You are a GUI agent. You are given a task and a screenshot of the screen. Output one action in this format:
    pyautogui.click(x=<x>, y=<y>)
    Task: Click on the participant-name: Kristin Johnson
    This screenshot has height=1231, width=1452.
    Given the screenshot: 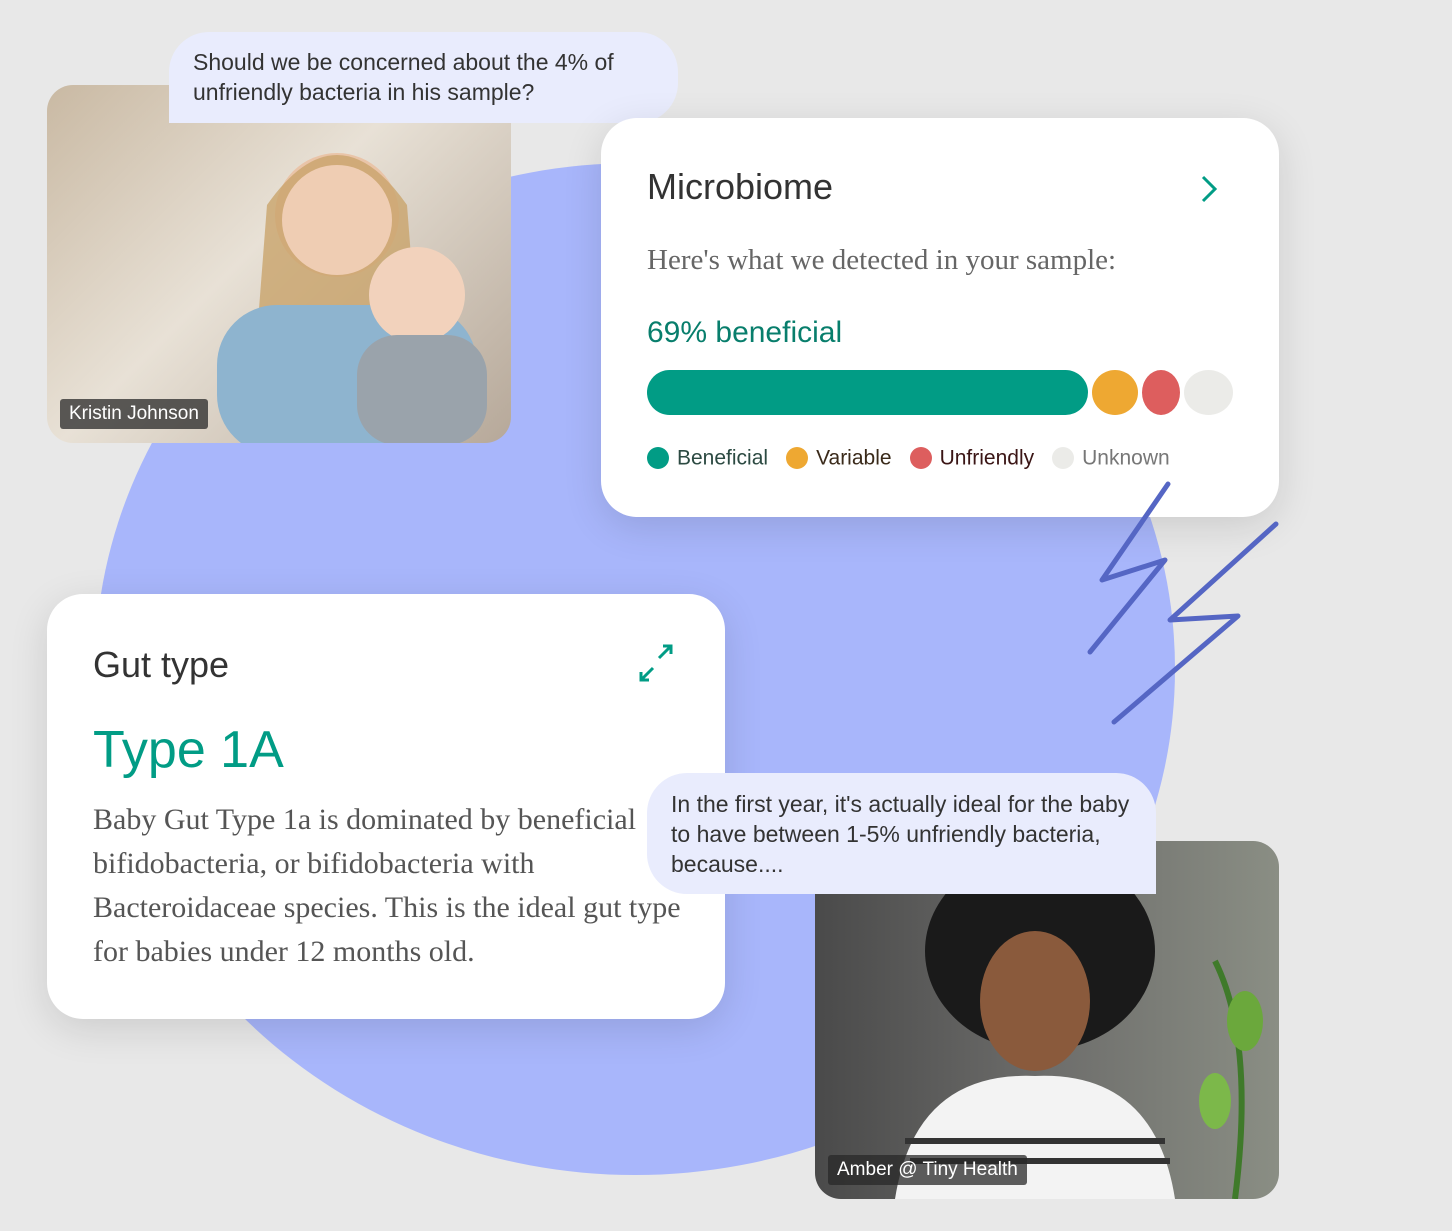 What is the action you would take?
    pyautogui.click(x=134, y=414)
    